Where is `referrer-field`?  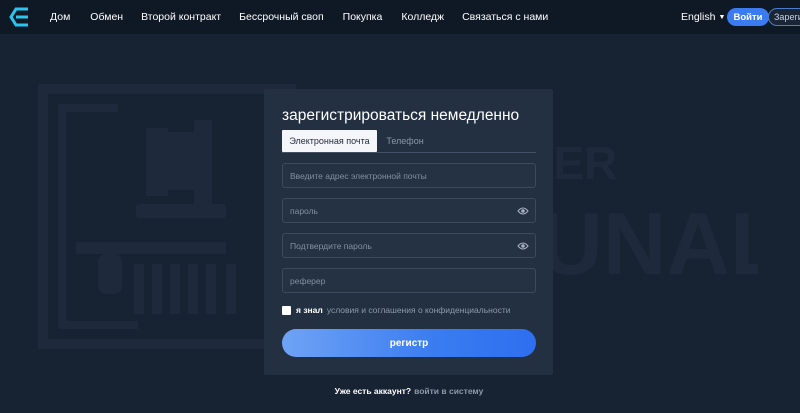 referrer-field is located at coordinates (409, 280).